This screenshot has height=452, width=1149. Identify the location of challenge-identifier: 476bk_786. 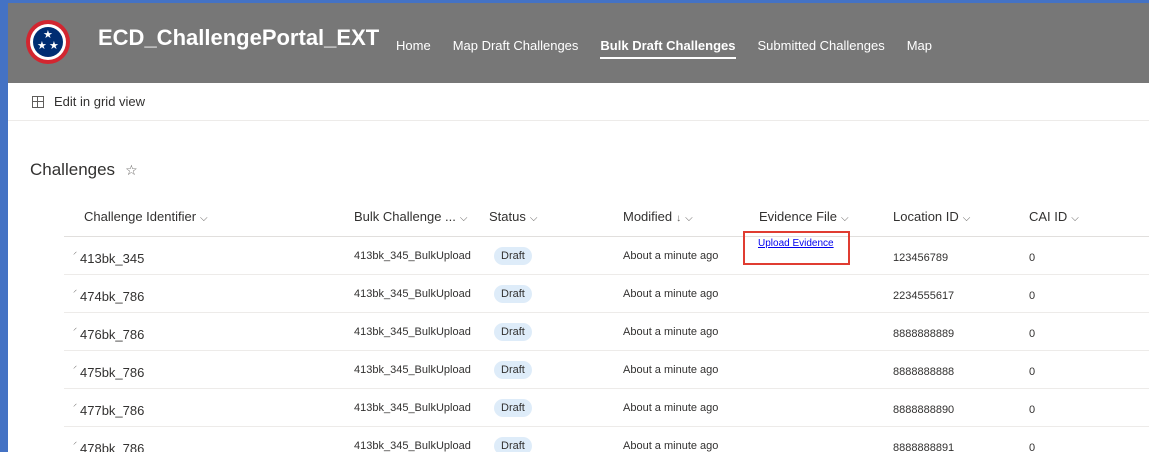
(112, 334).